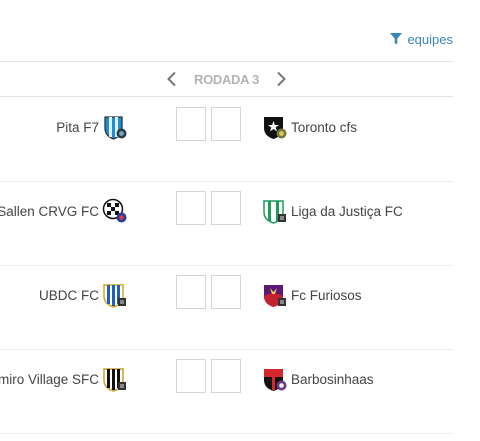 Image resolution: width=480 pixels, height=441 pixels. What do you see at coordinates (115, 128) in the screenshot?
I see `pita-crest-icon` at bounding box center [115, 128].